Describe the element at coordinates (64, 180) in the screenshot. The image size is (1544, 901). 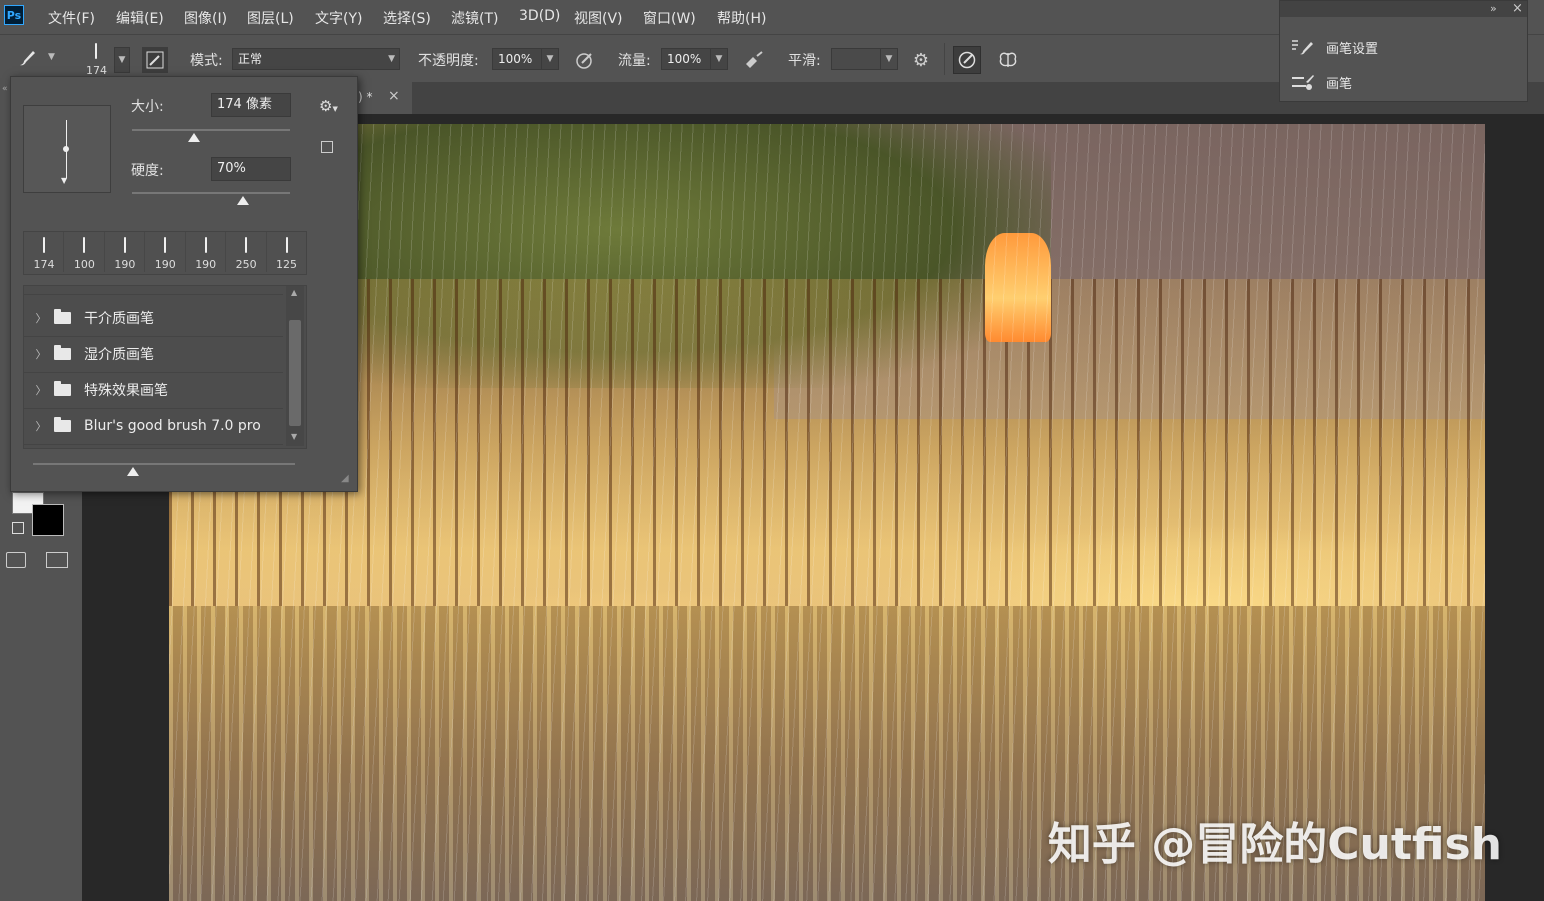
I see `brush-tip-arrow-icon: ▼` at that location.